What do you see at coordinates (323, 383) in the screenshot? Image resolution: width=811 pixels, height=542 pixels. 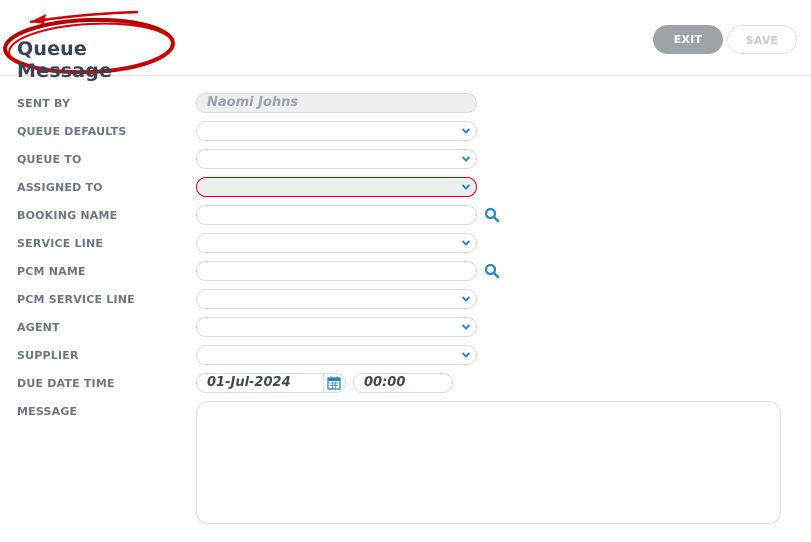 I see `date-divider` at bounding box center [323, 383].